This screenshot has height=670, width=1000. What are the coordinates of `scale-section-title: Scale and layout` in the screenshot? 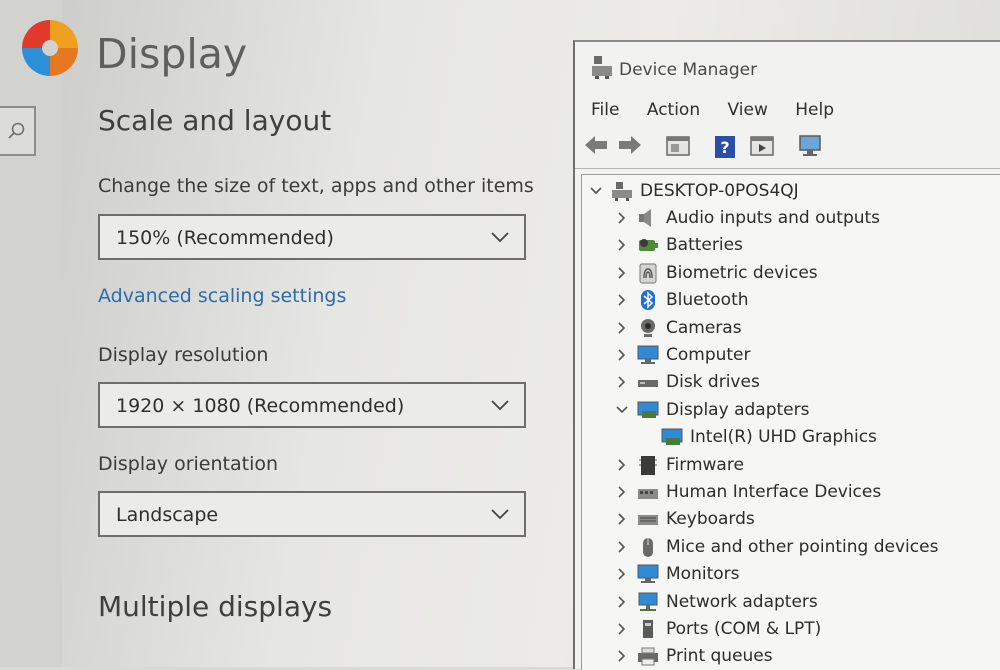 It's located at (215, 120).